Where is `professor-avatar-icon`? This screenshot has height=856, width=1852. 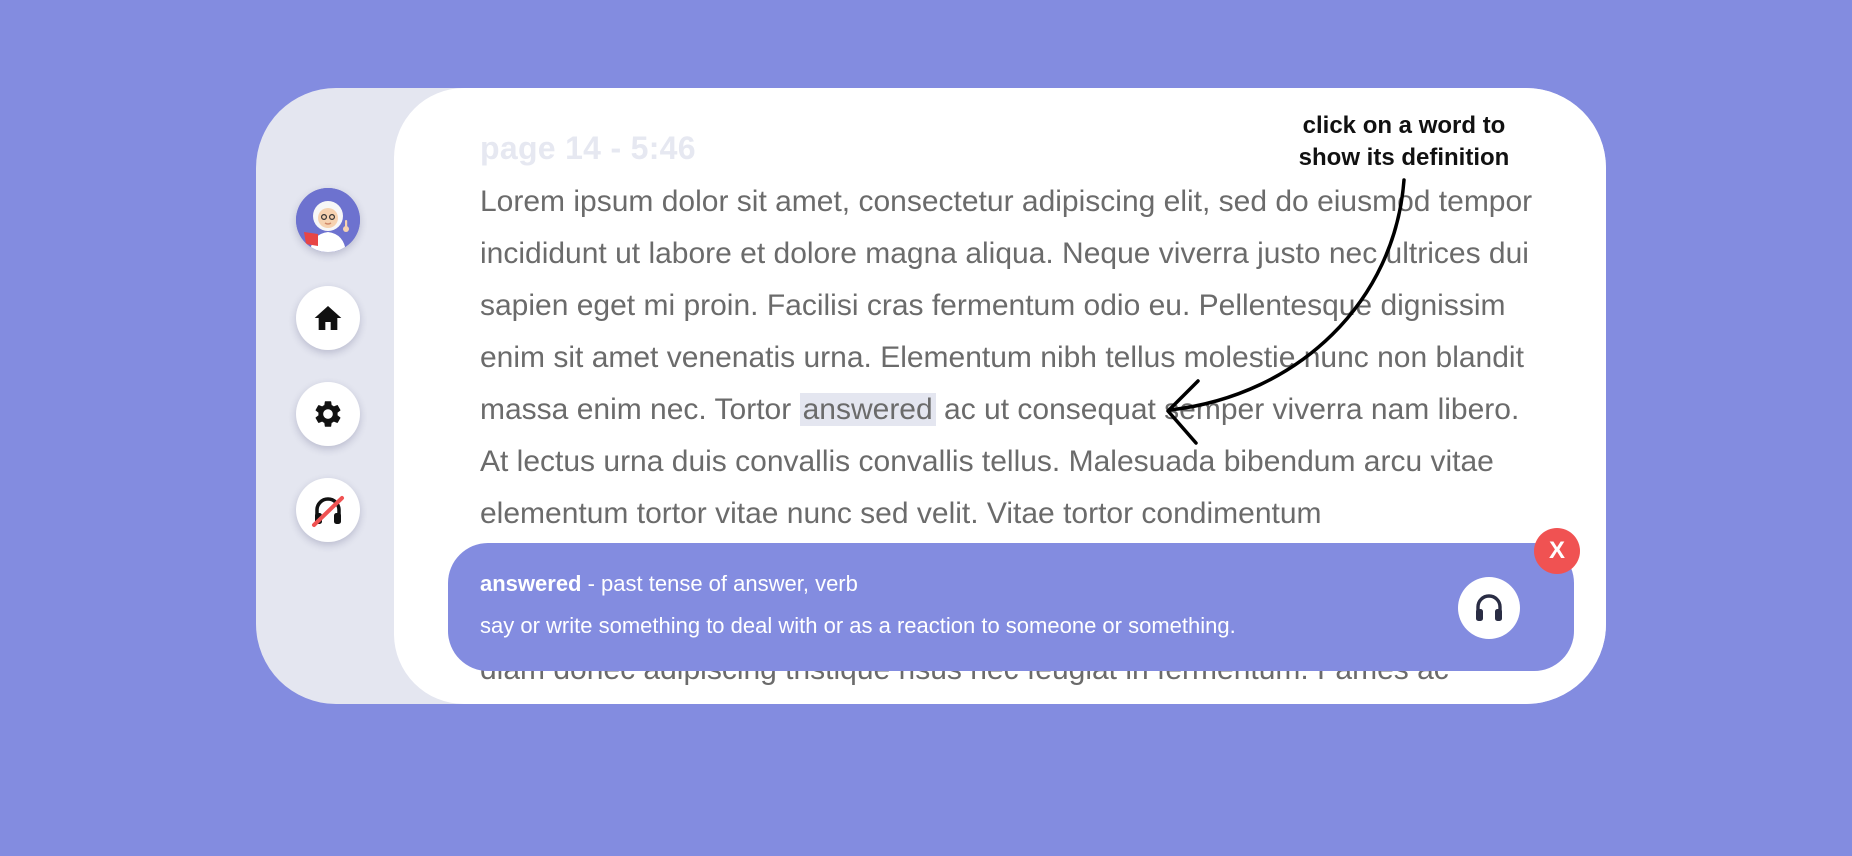
professor-avatar-icon is located at coordinates (328, 220).